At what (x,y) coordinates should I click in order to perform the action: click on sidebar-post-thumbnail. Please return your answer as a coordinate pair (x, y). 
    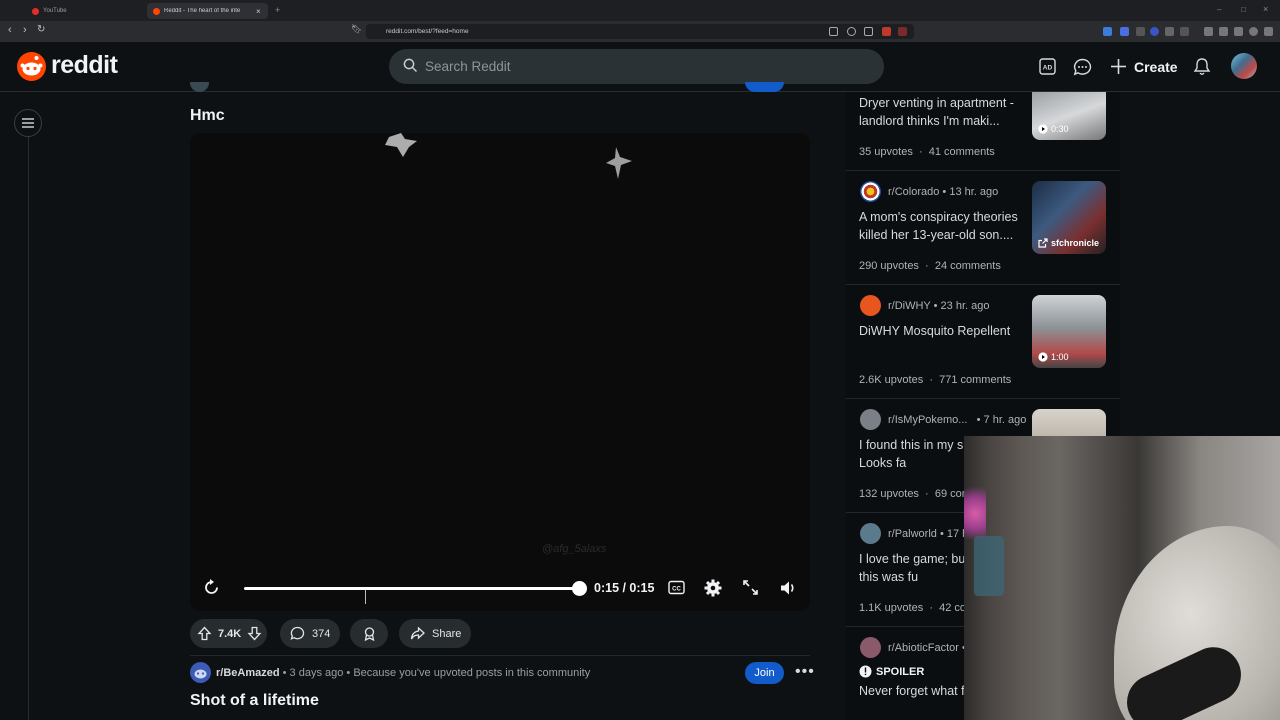
    Looking at the image, I should click on (1069, 422).